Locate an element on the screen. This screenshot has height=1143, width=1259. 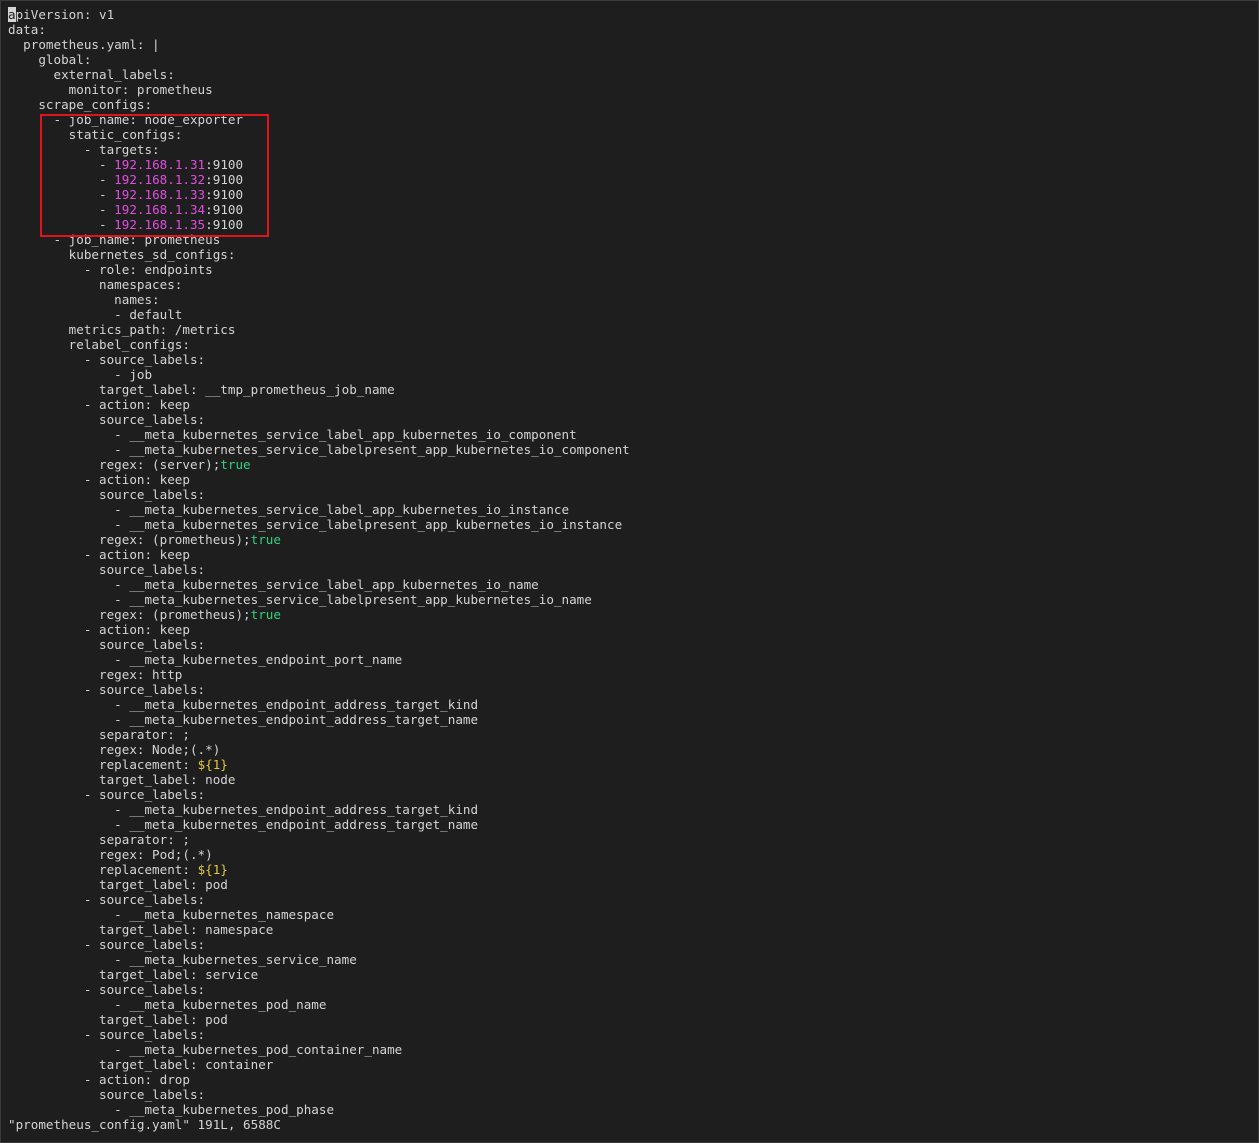
code-line: - __meta_kubernetes_service_name is located at coordinates (319, 959).